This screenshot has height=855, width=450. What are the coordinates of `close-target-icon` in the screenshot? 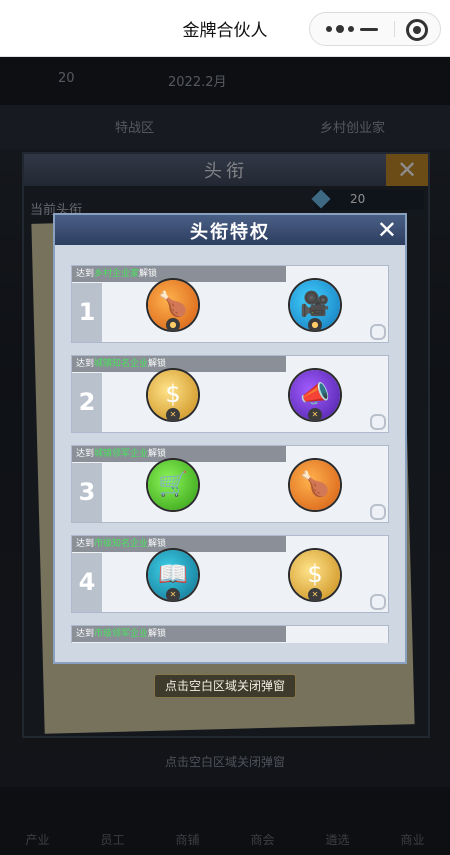 It's located at (417, 30).